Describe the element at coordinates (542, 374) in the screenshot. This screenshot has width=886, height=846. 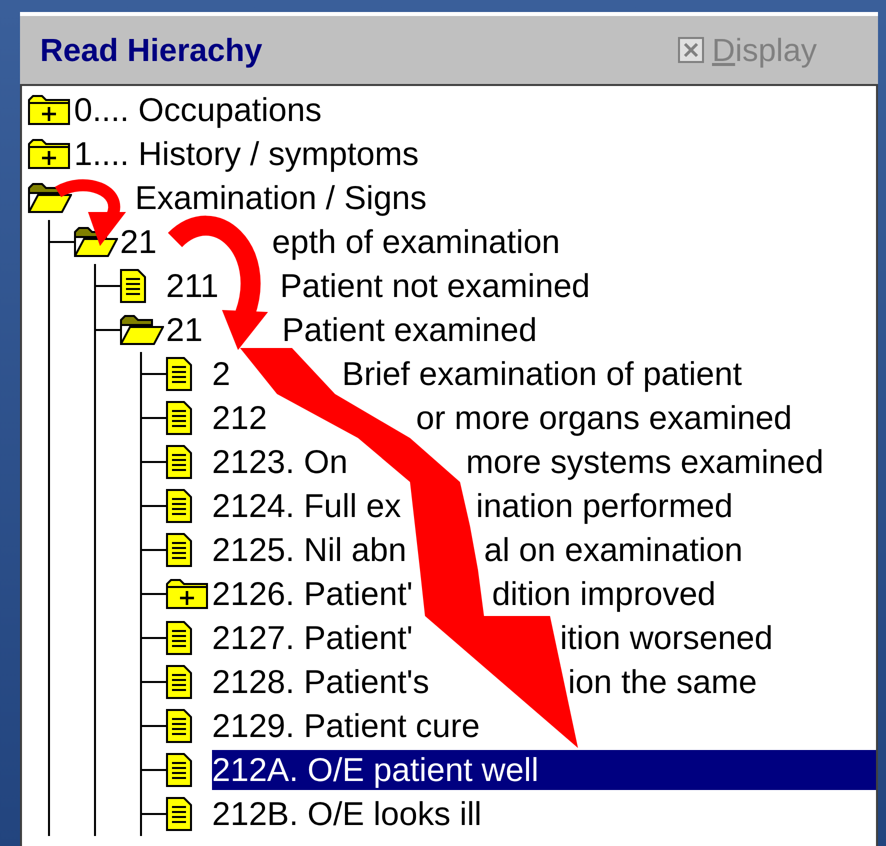
I see `tree-item: Brief examination of patient` at that location.